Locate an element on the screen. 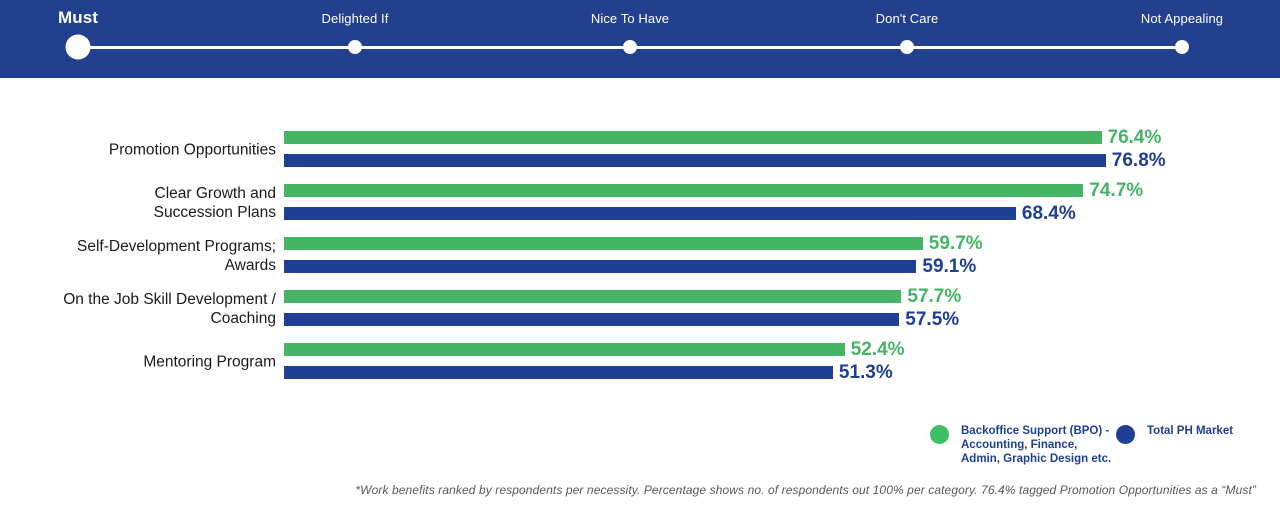  category-bars: 57.7% 57.5% is located at coordinates (782, 309).